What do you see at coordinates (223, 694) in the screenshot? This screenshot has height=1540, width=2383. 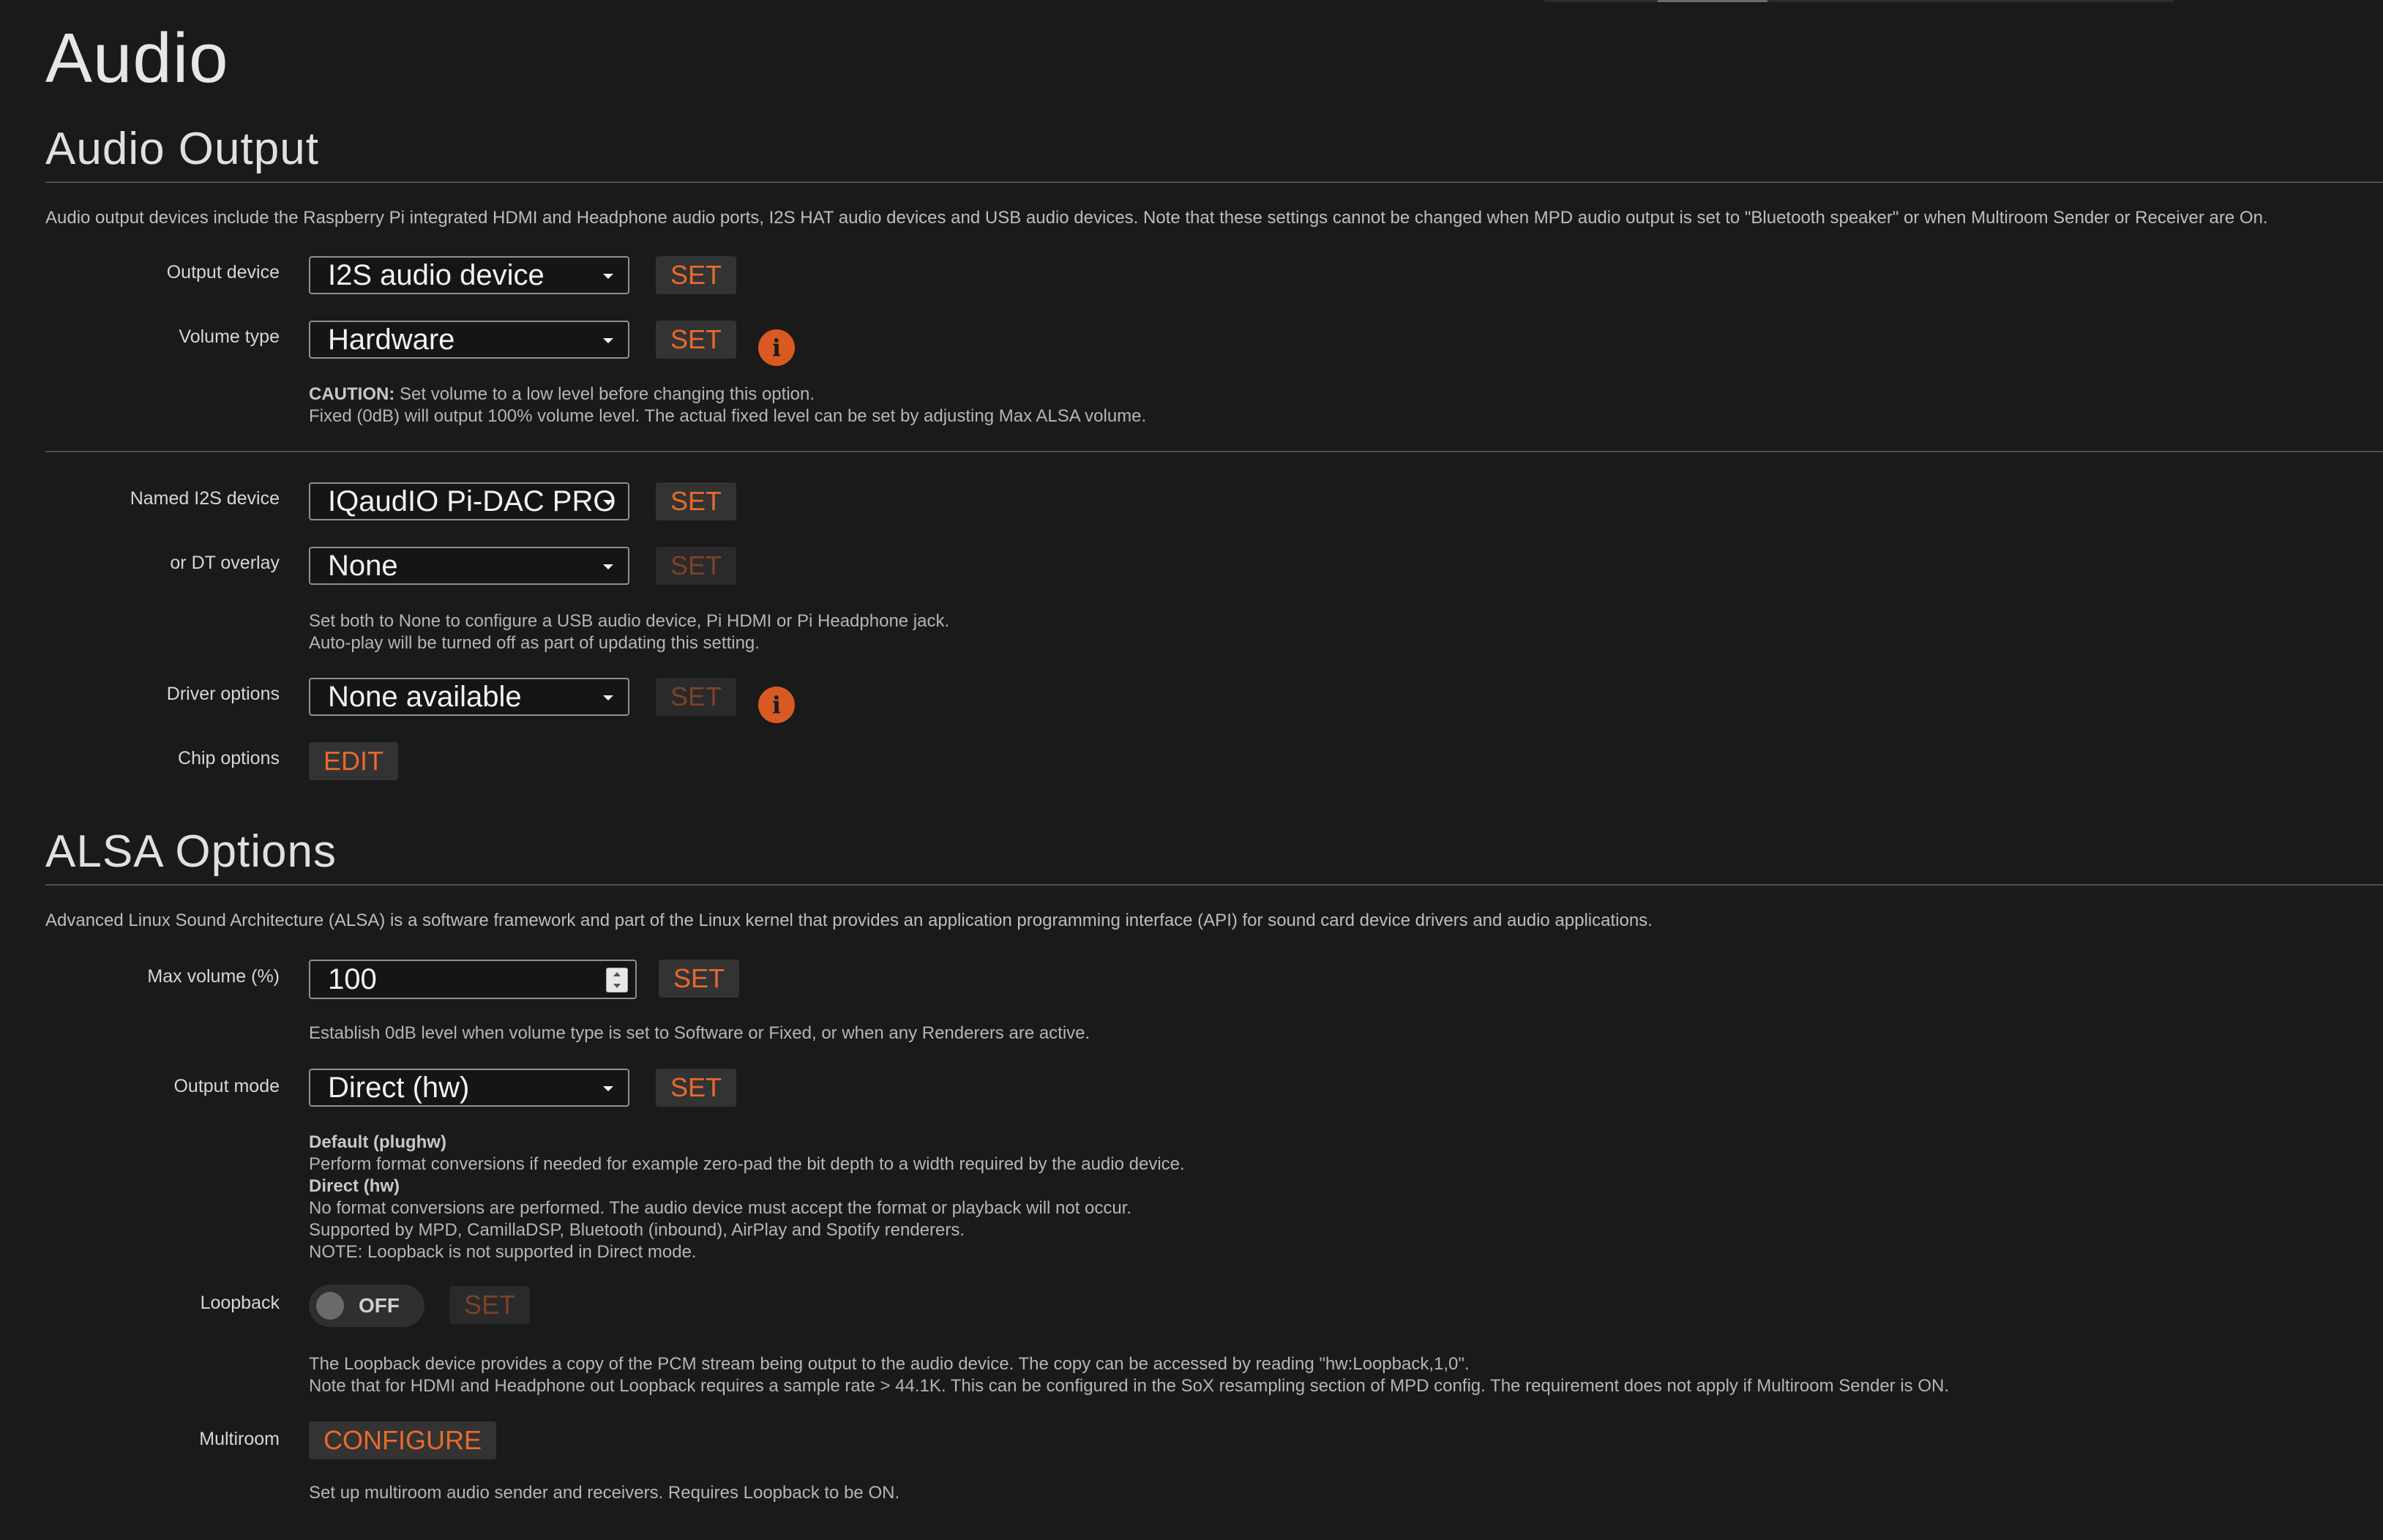 I see `driver-options-label: Driver options` at bounding box center [223, 694].